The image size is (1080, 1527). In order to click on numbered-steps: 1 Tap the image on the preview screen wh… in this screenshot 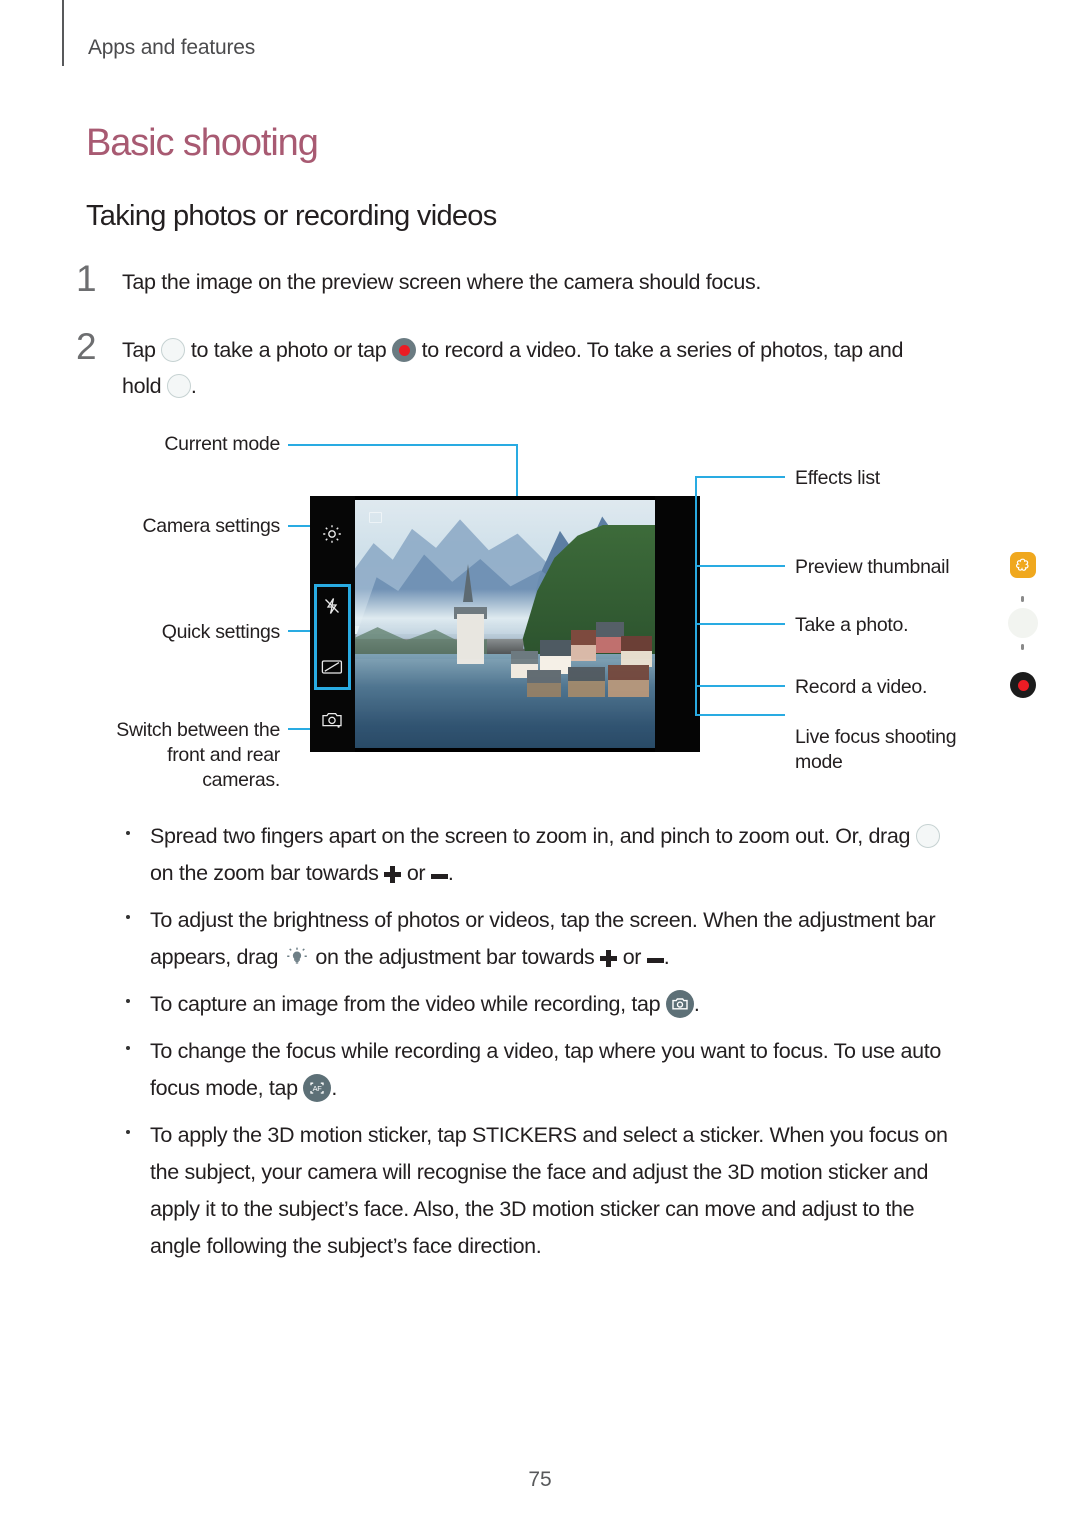, I will do `click(541, 338)`.